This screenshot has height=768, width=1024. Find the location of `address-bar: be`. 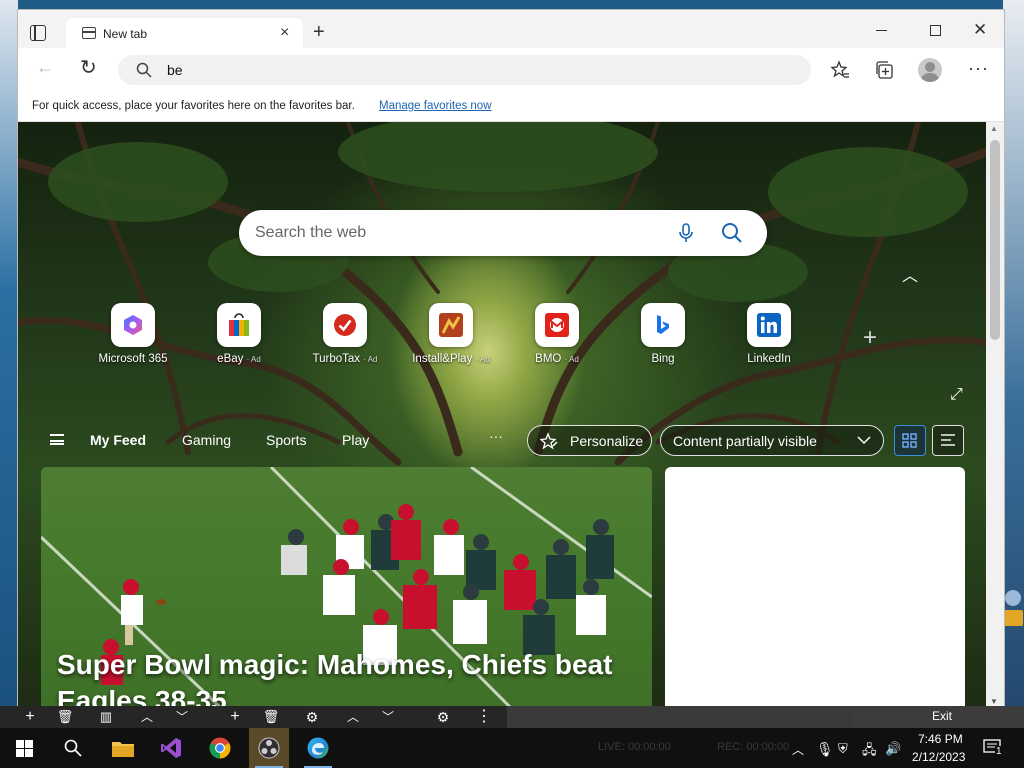

address-bar: be is located at coordinates (464, 70).